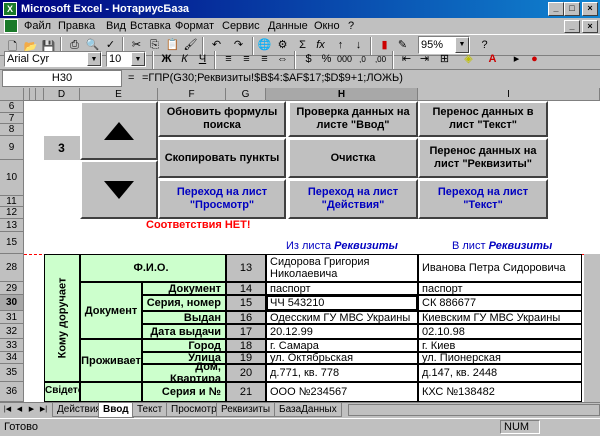  What do you see at coordinates (12, 118) in the screenshot?
I see `row-header: 7` at bounding box center [12, 118].